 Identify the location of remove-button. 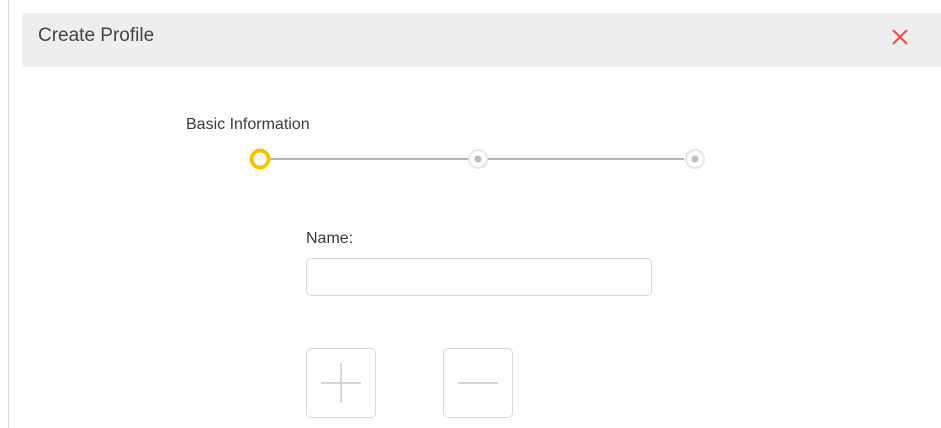
(478, 383).